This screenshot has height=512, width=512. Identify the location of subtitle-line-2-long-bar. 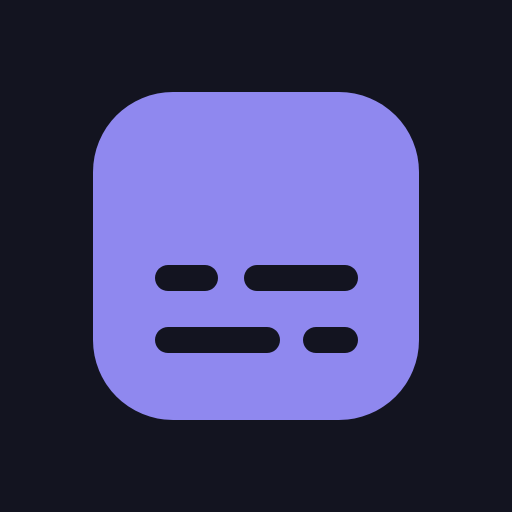
(217, 340).